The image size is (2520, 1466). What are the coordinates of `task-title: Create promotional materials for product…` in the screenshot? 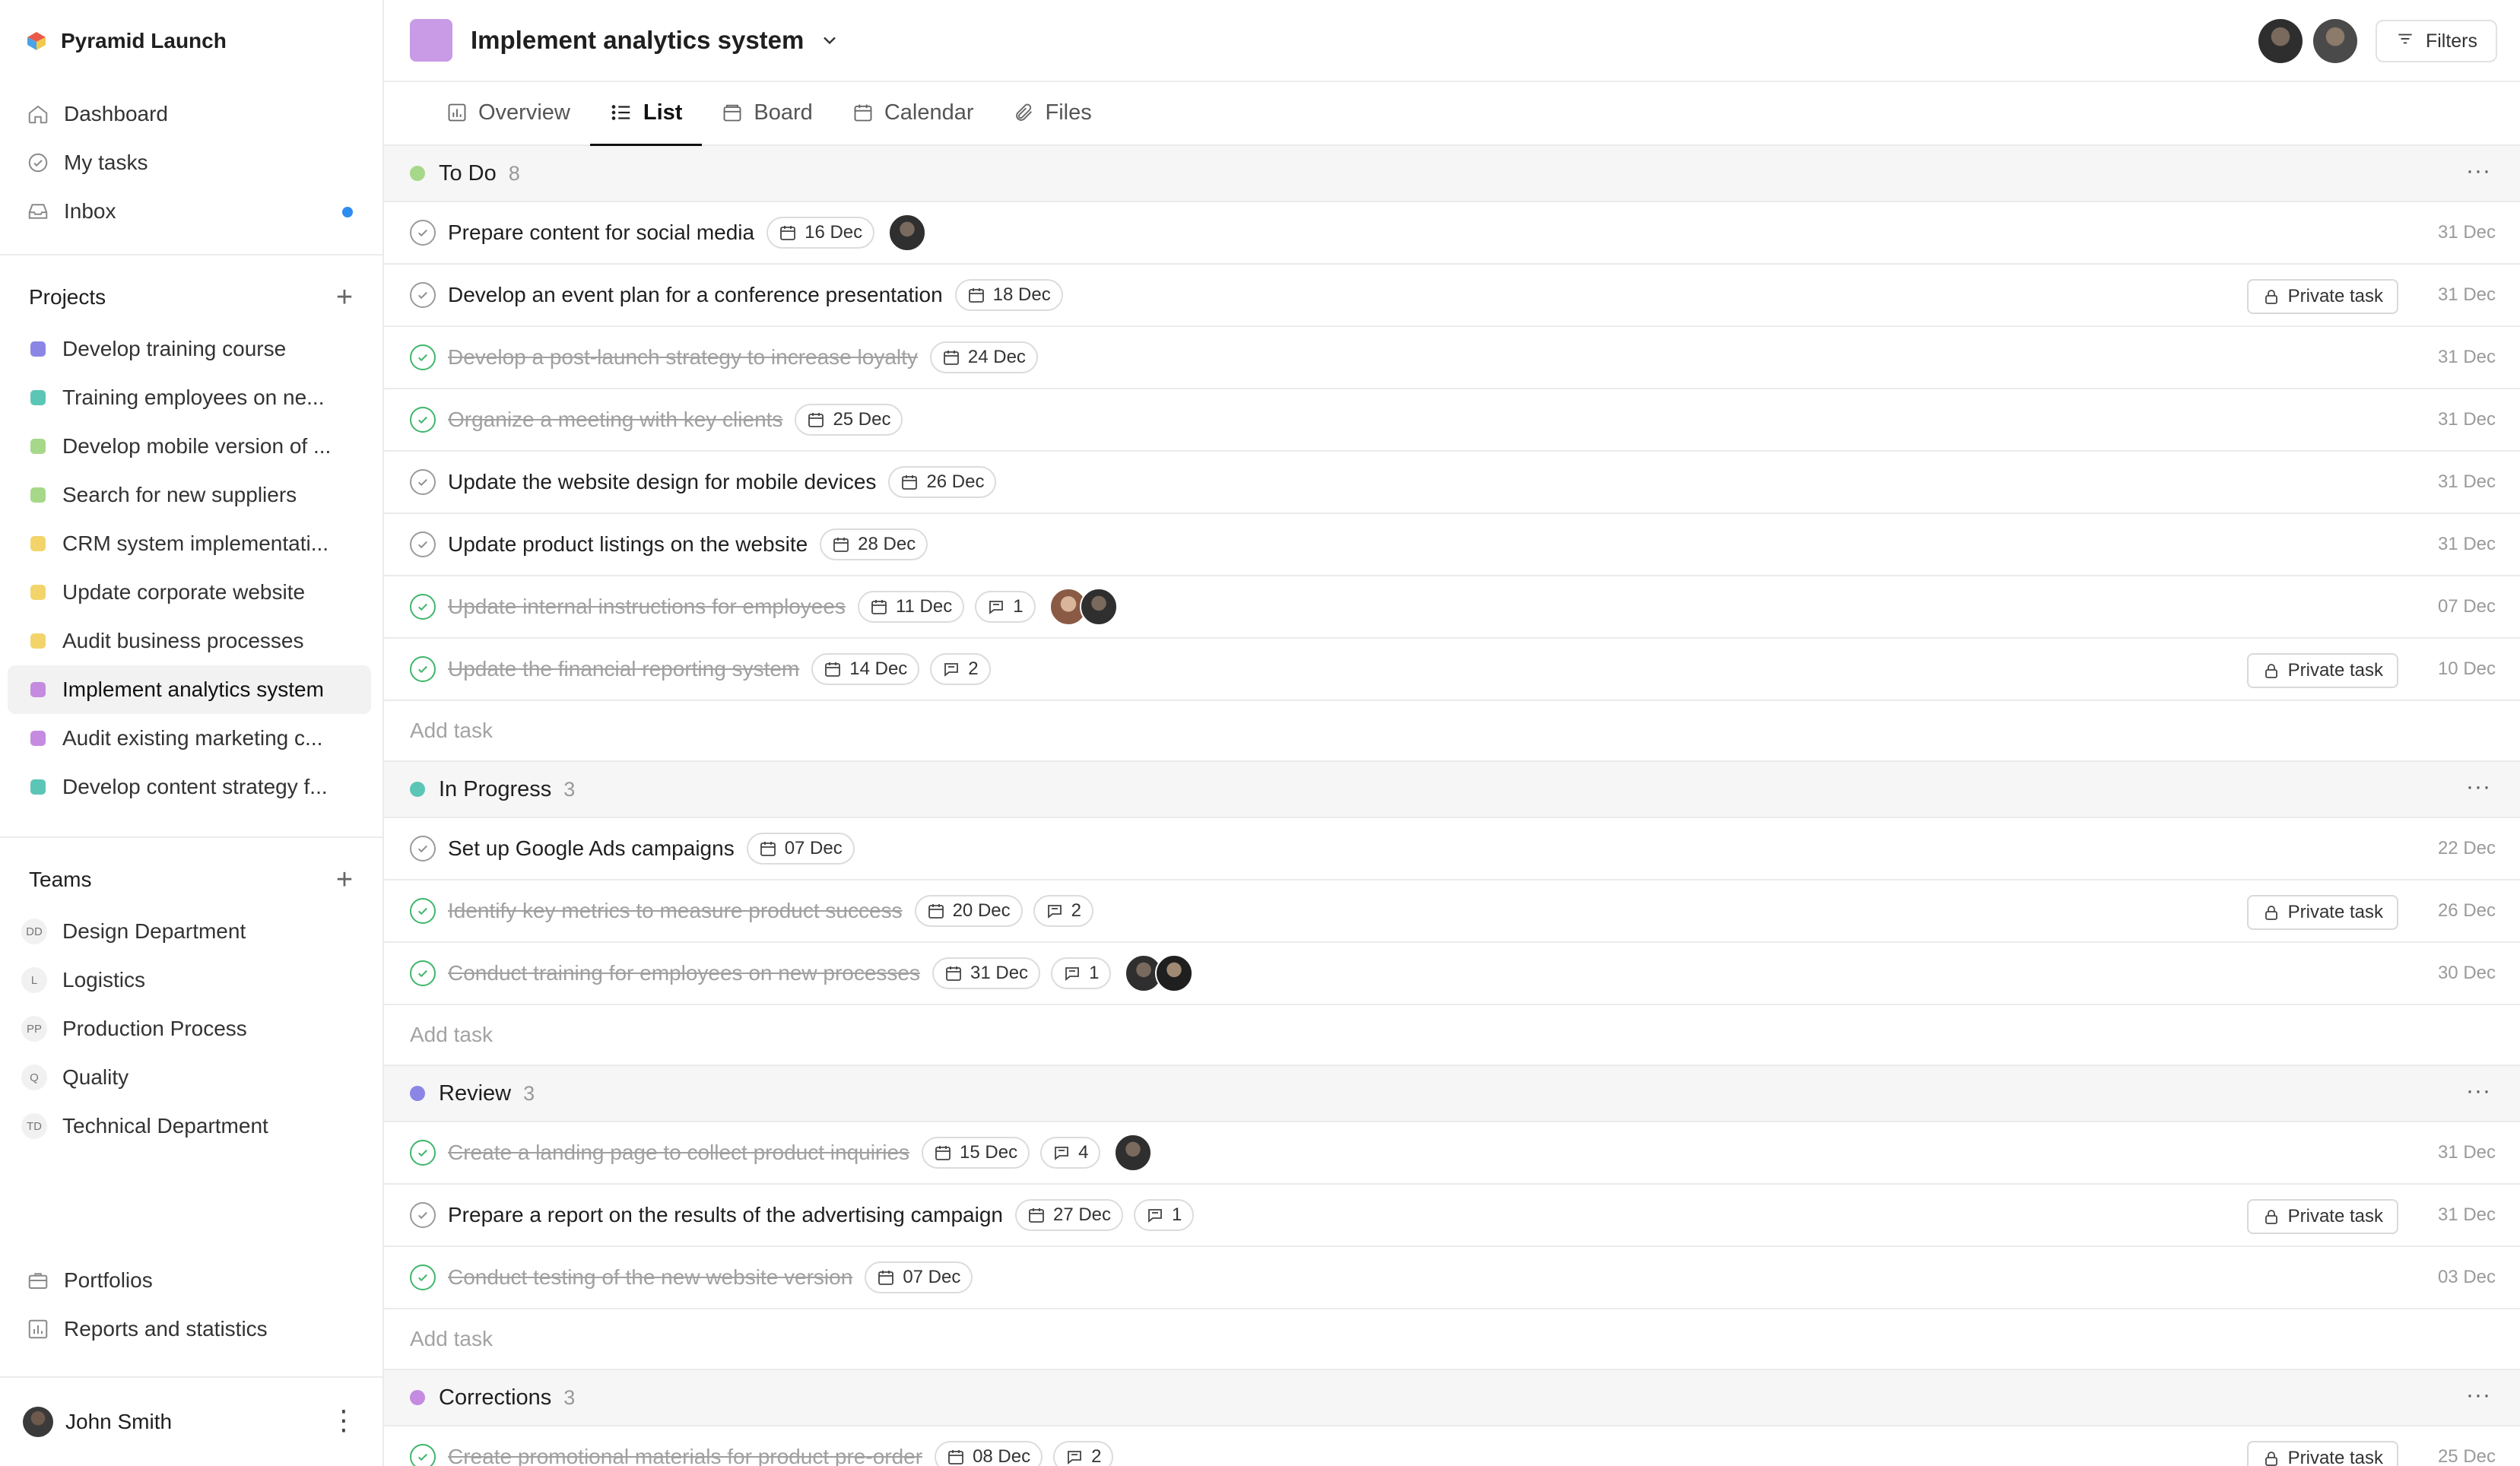 It's located at (685, 1455).